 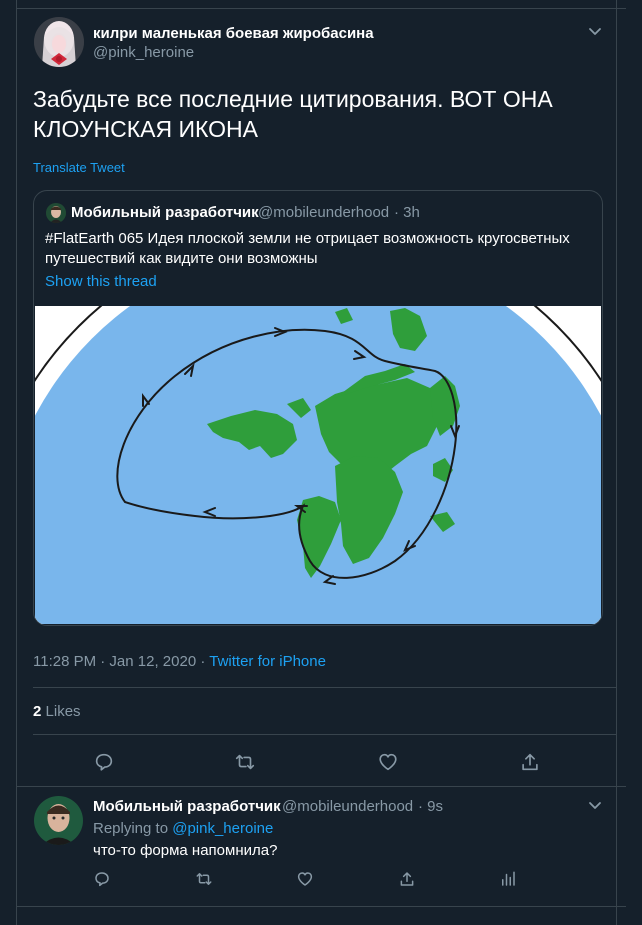 I want to click on likes-count: 2, so click(x=37, y=711).